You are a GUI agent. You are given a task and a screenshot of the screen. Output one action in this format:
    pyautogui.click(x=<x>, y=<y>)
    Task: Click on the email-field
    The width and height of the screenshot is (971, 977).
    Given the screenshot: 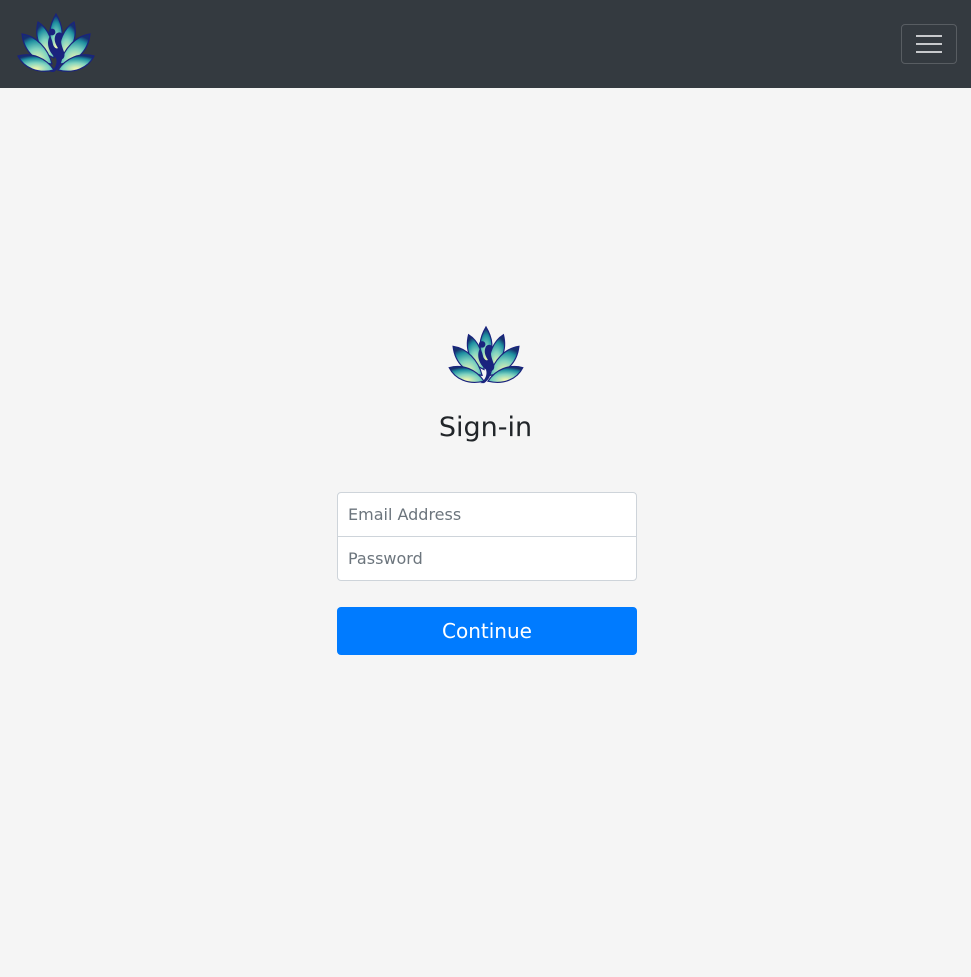 What is the action you would take?
    pyautogui.click(x=487, y=514)
    